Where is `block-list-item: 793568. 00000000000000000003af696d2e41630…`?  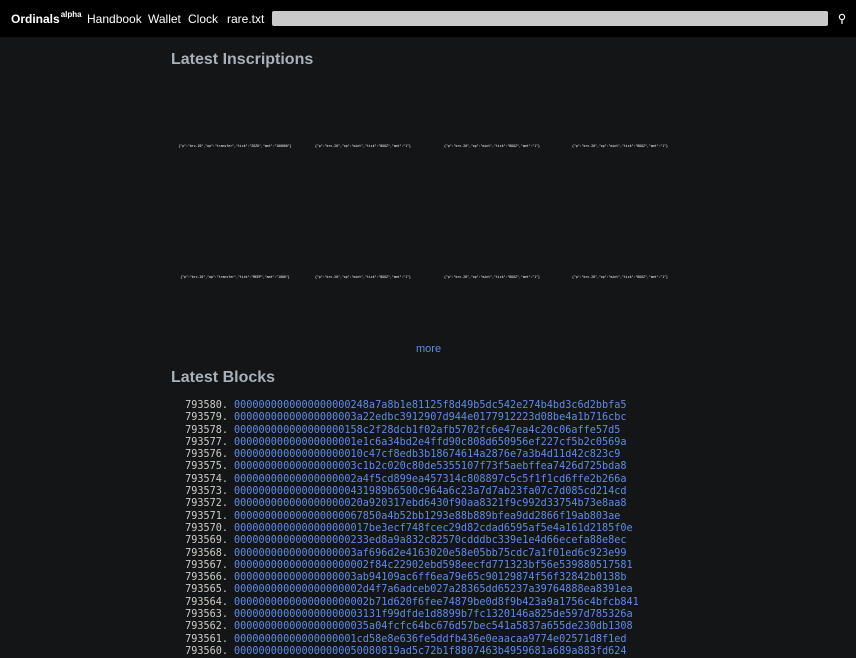
block-list-item: 793568. 00000000000000000003af696d2e41630… is located at coordinates (405, 554).